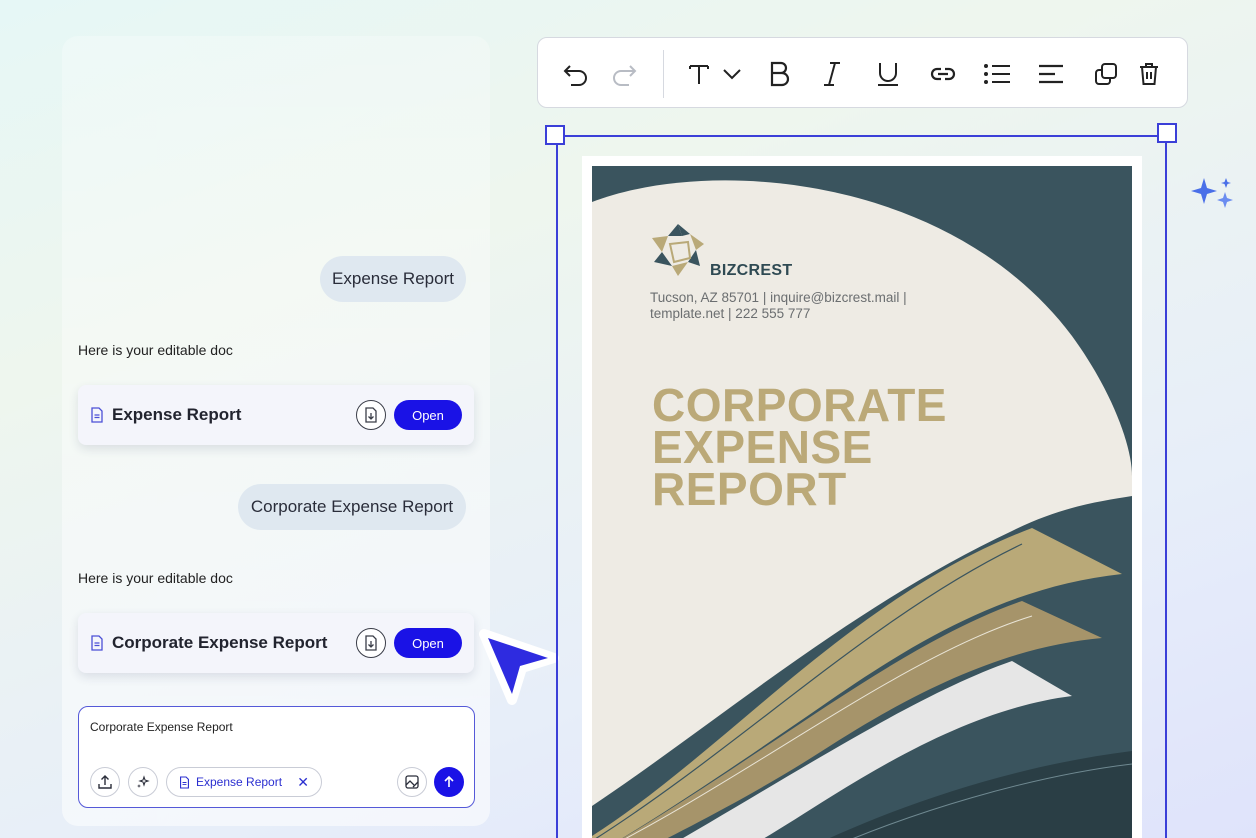 The width and height of the screenshot is (1256, 838). Describe the element at coordinates (519, 667) in the screenshot. I see `pointer-cursor-icon` at that location.